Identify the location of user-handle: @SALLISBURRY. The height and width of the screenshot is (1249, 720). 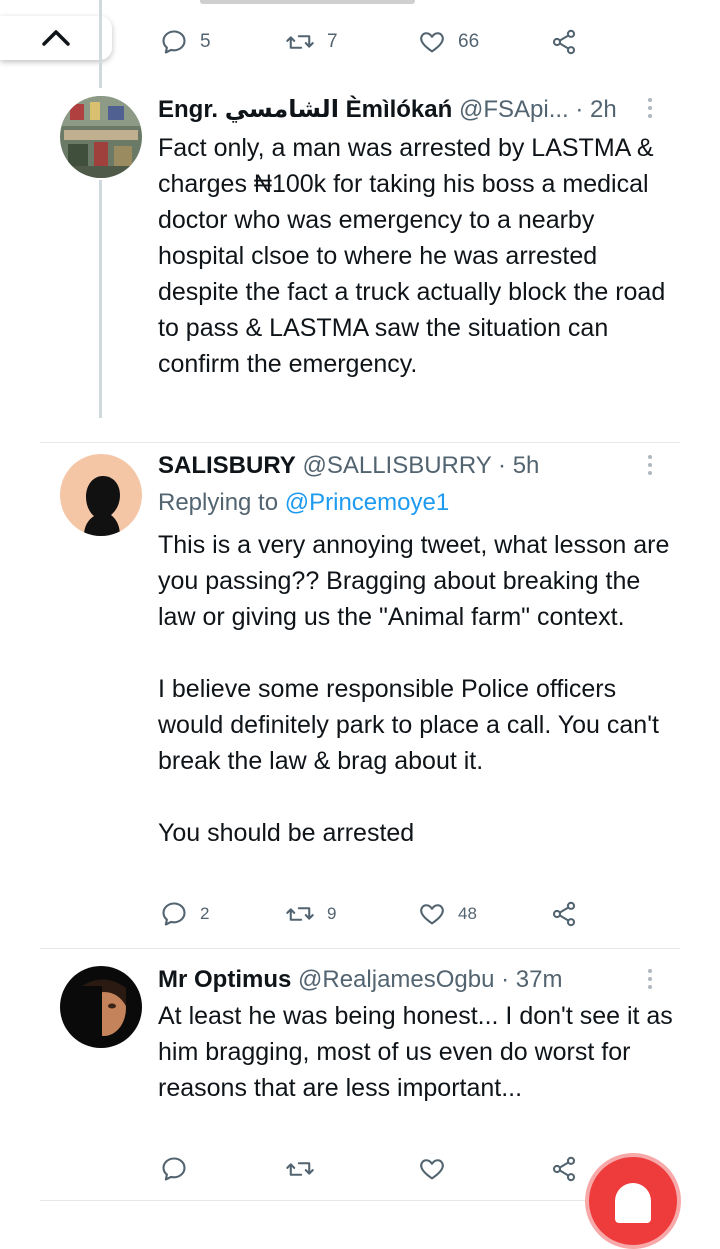
(396, 465).